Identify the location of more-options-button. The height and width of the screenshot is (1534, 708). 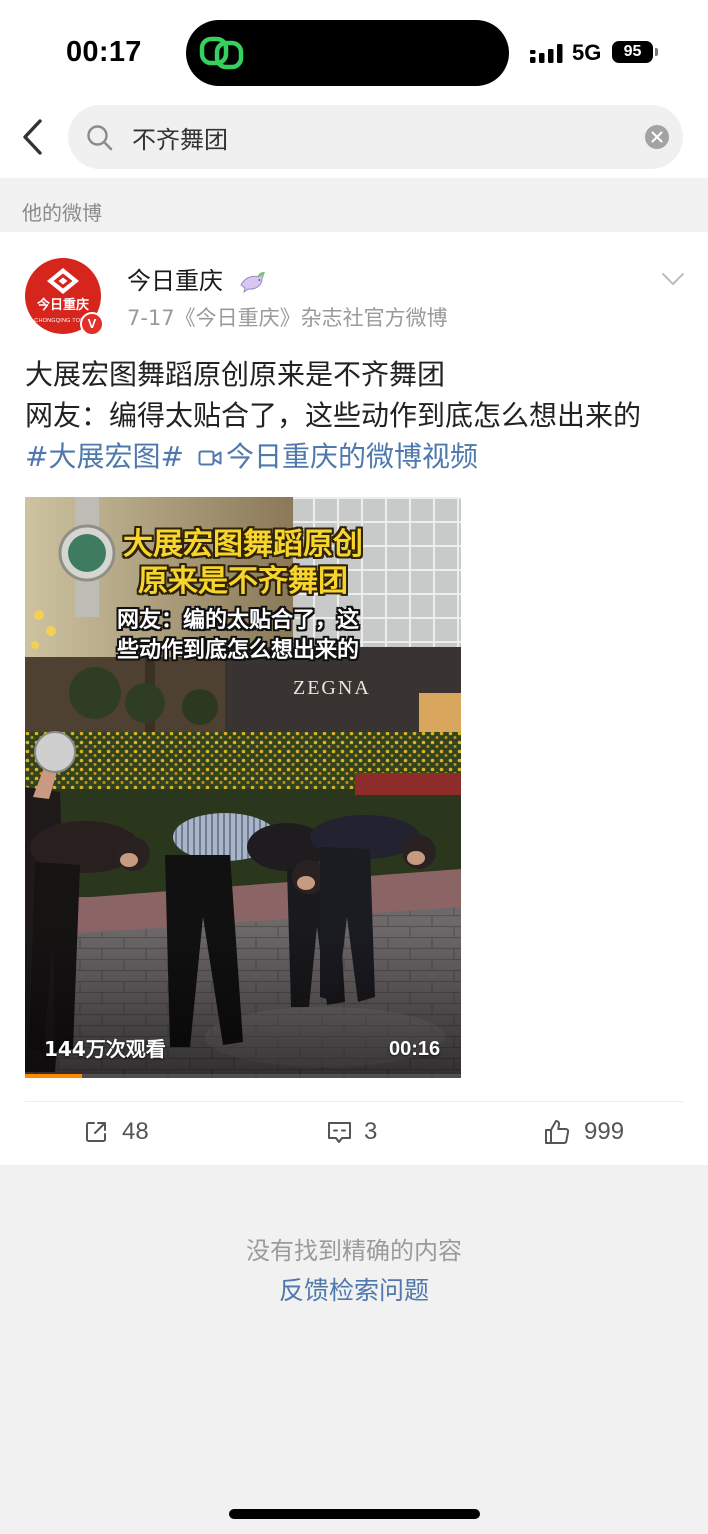
(673, 279).